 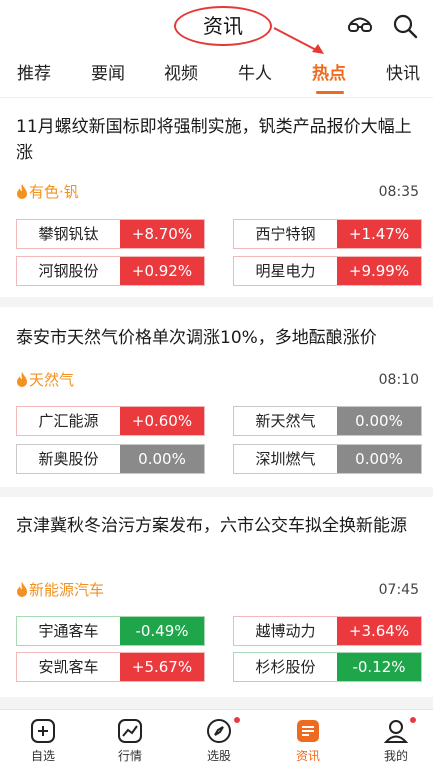 I want to click on tab-headlines: 要闻, so click(x=108, y=74).